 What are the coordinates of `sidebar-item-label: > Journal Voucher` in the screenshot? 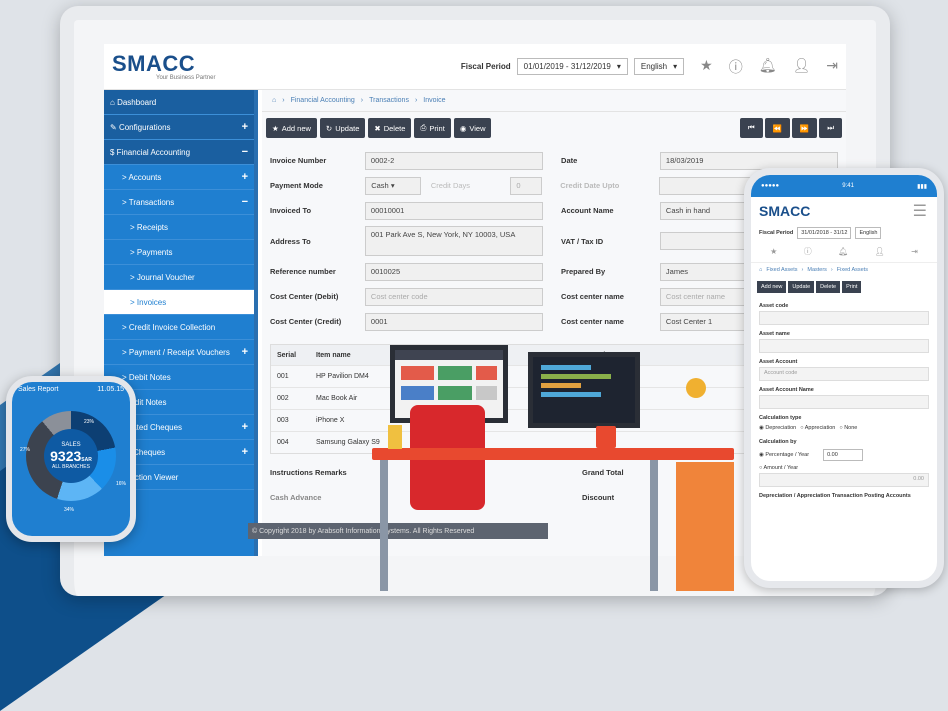 It's located at (162, 277).